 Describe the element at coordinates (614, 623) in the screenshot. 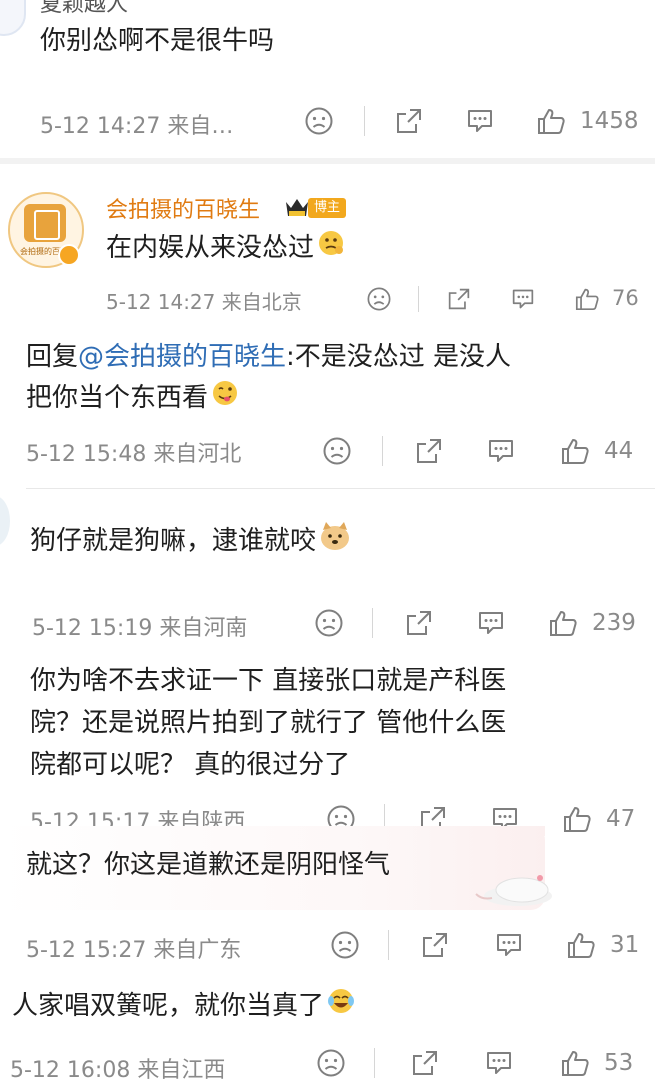

I see `like-count: 239` at that location.